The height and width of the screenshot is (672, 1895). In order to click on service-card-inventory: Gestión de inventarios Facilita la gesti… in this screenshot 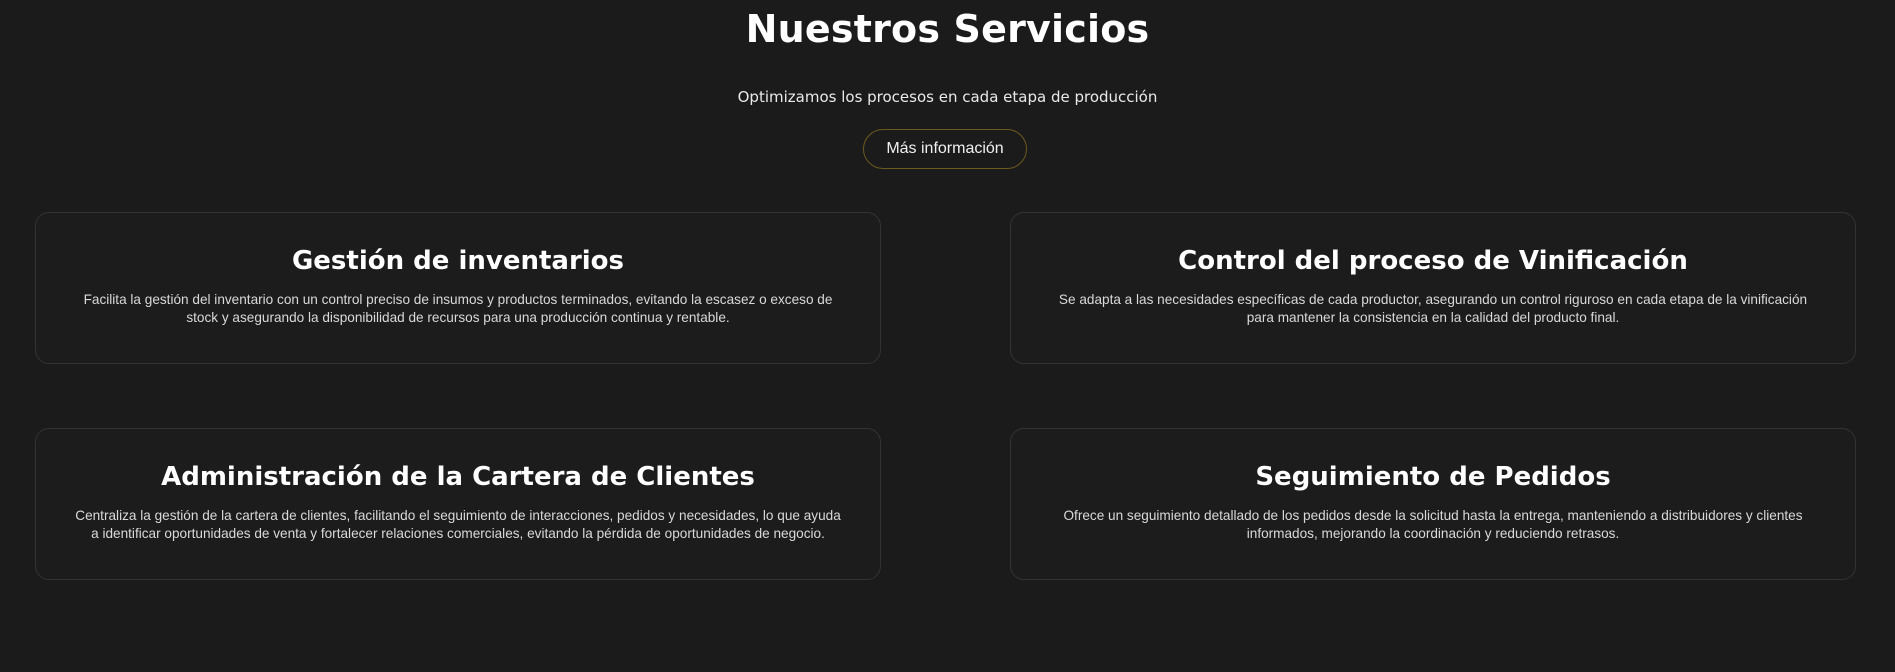, I will do `click(458, 288)`.